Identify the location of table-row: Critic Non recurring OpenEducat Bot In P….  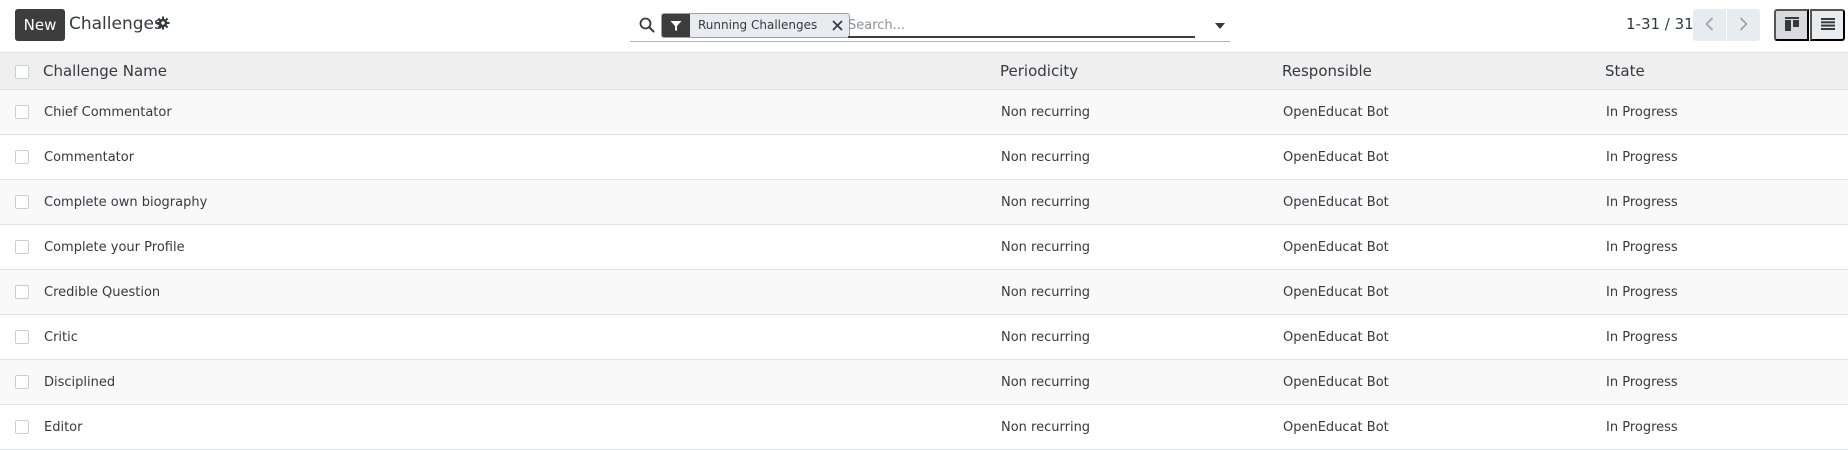
(924, 337).